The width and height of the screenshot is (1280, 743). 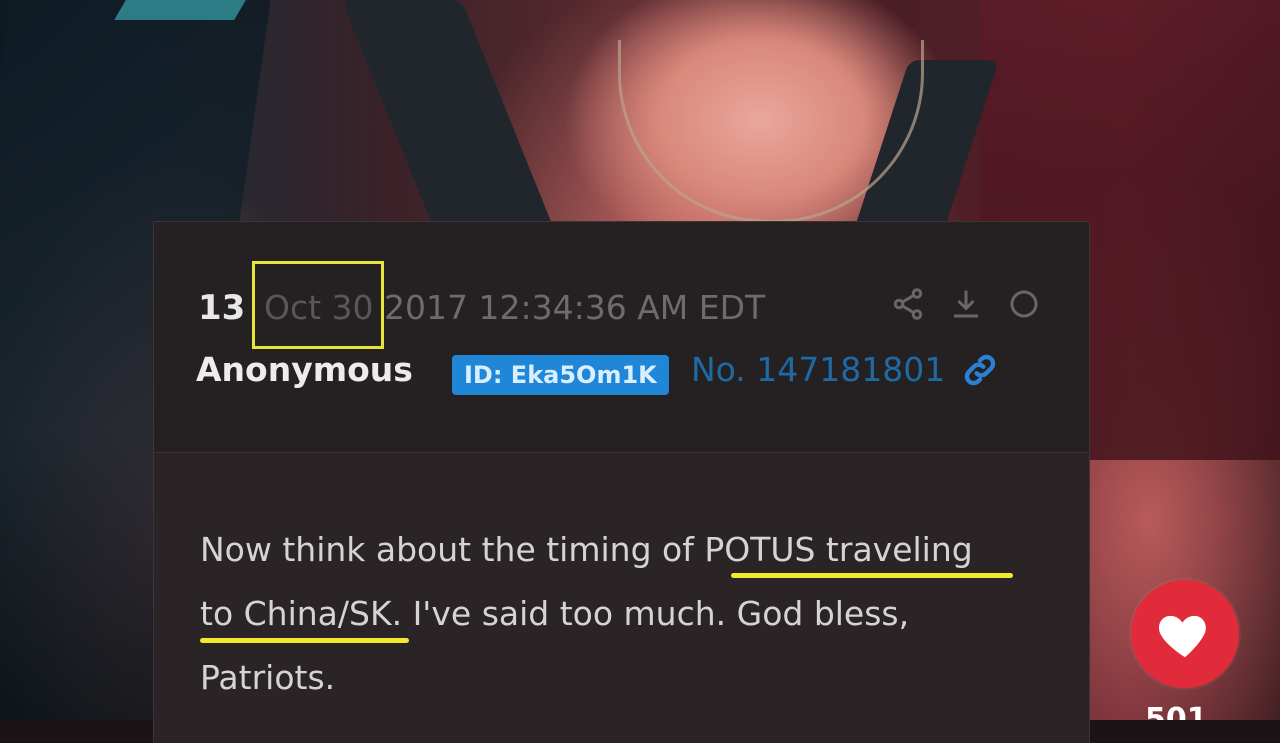 I want to click on heart-icon, so click(x=1182, y=636).